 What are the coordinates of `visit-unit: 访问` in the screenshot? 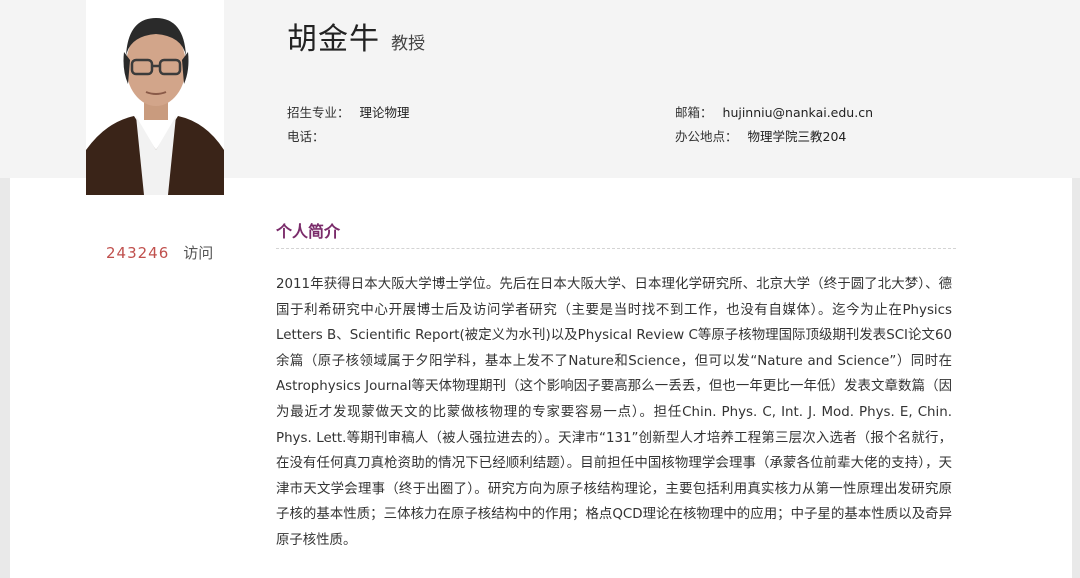 It's located at (198, 253).